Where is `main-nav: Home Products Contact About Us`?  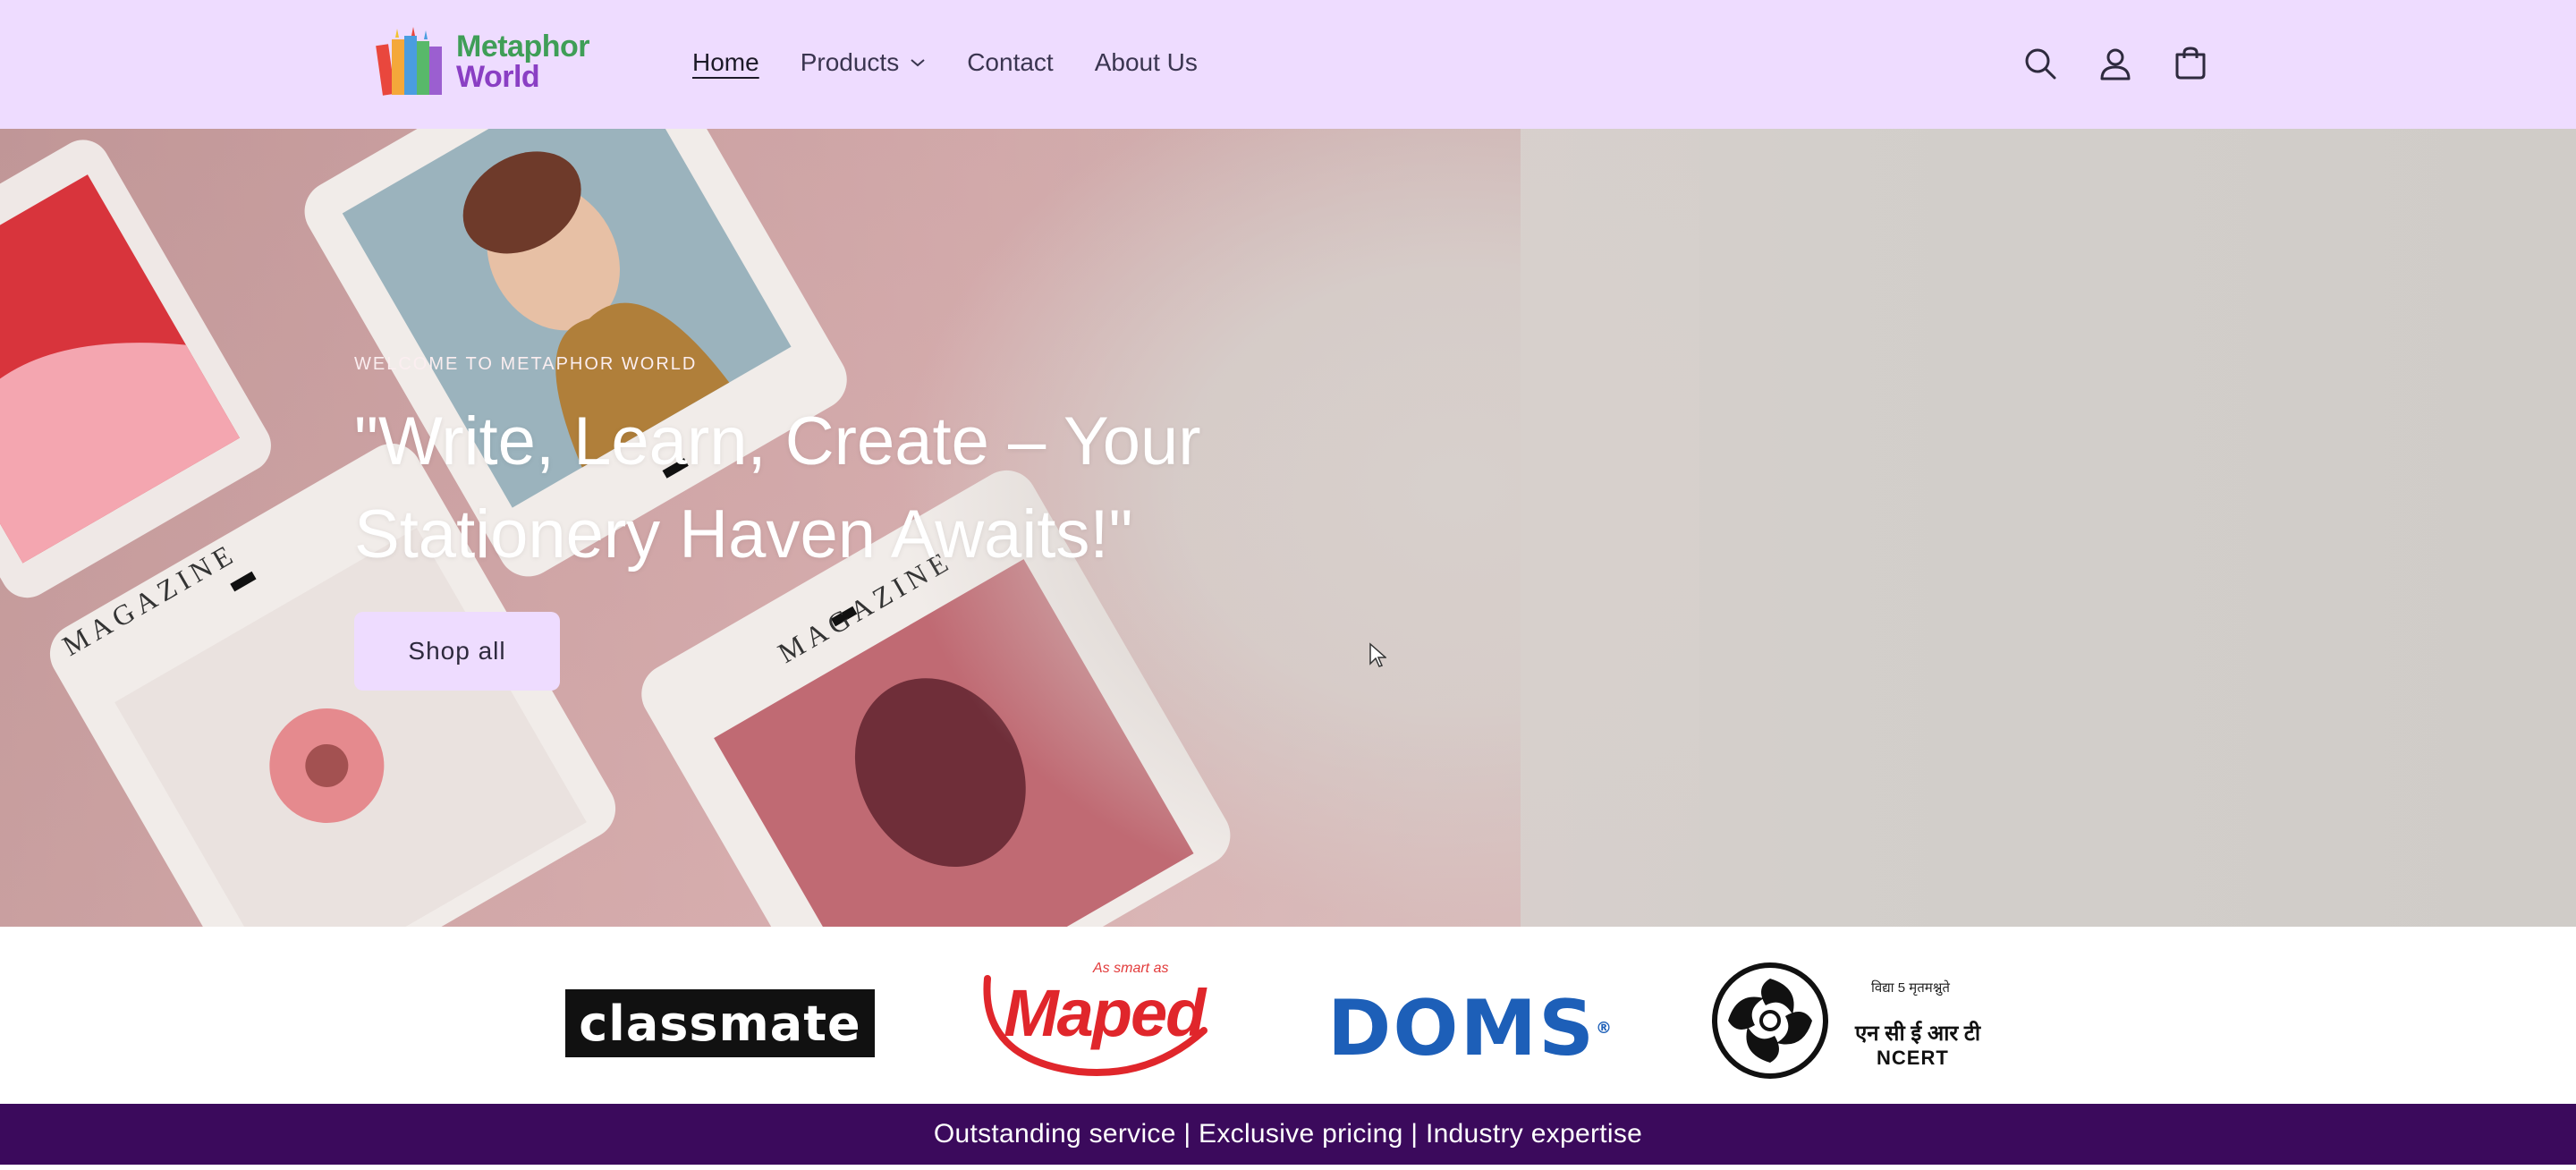
main-nav: Home Products Contact About Us is located at coordinates (965, 63).